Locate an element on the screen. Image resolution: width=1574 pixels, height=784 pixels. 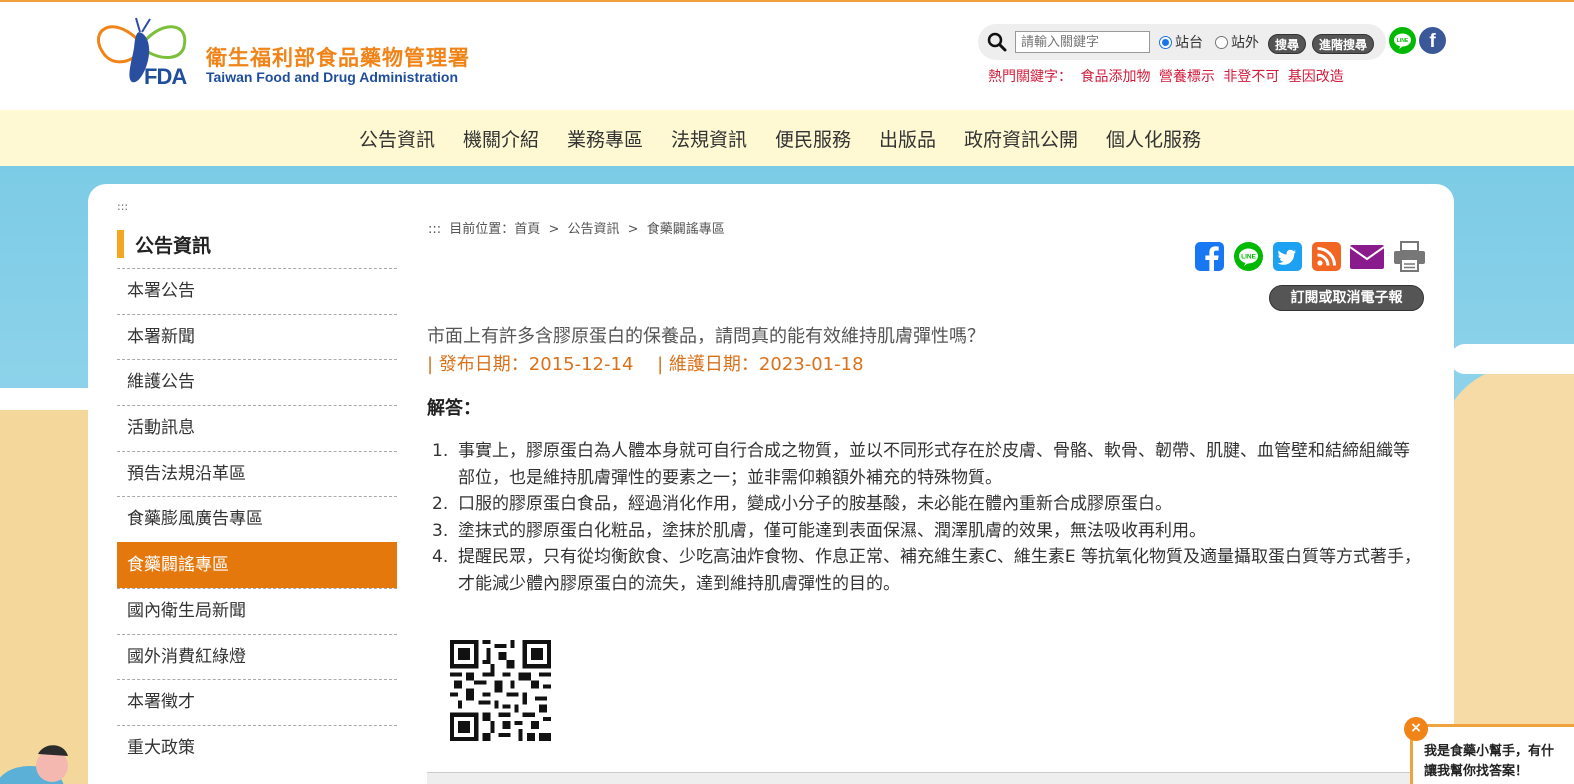
line-icon: LINE is located at coordinates (1402, 40).